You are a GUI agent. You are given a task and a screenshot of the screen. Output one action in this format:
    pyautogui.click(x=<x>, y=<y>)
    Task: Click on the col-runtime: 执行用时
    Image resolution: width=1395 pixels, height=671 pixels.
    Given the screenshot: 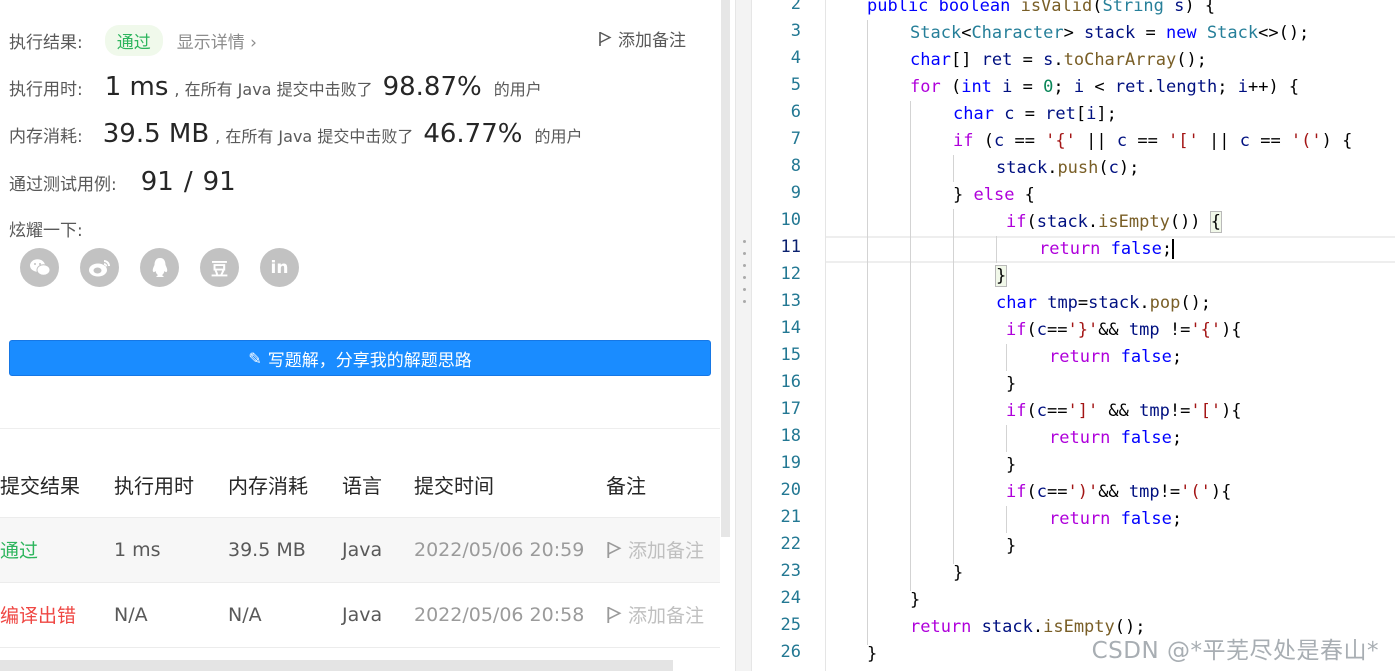 What is the action you would take?
    pyautogui.click(x=171, y=485)
    